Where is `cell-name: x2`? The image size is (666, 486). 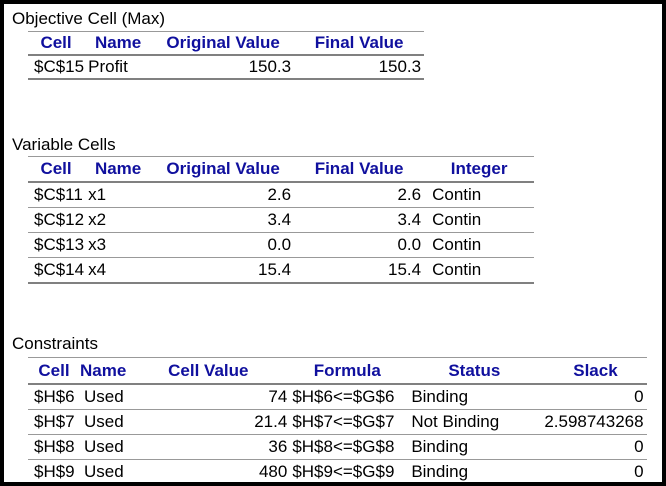
cell-name: x2 is located at coordinates (118, 220).